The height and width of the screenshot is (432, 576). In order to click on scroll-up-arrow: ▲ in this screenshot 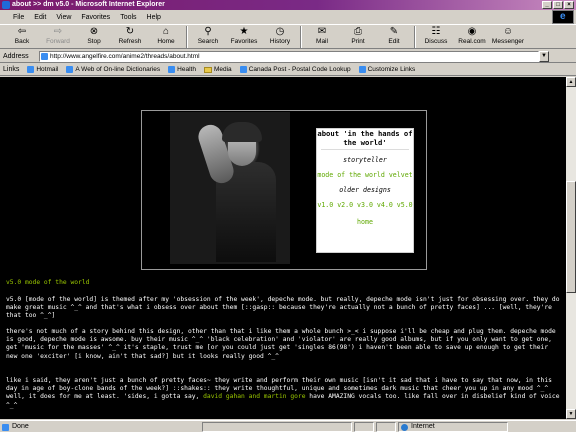, I will do `click(571, 82)`.